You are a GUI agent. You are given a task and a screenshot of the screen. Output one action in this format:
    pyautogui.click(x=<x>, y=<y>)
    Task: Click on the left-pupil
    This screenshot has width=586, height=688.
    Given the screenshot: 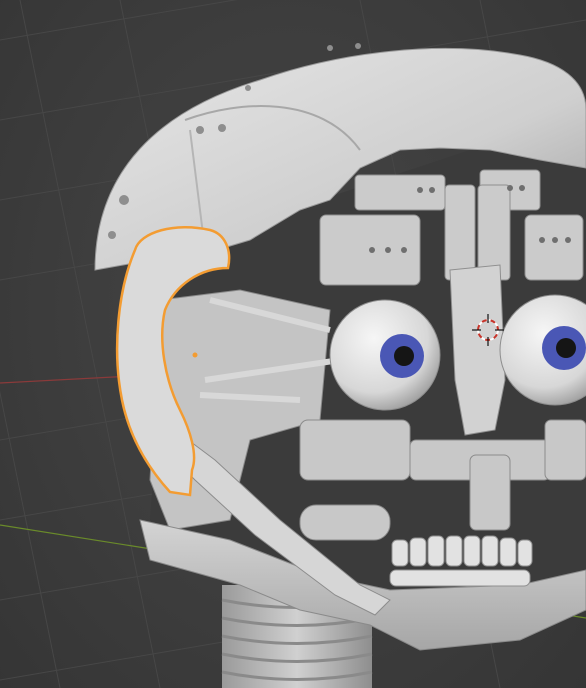 What is the action you would take?
    pyautogui.click(x=404, y=356)
    